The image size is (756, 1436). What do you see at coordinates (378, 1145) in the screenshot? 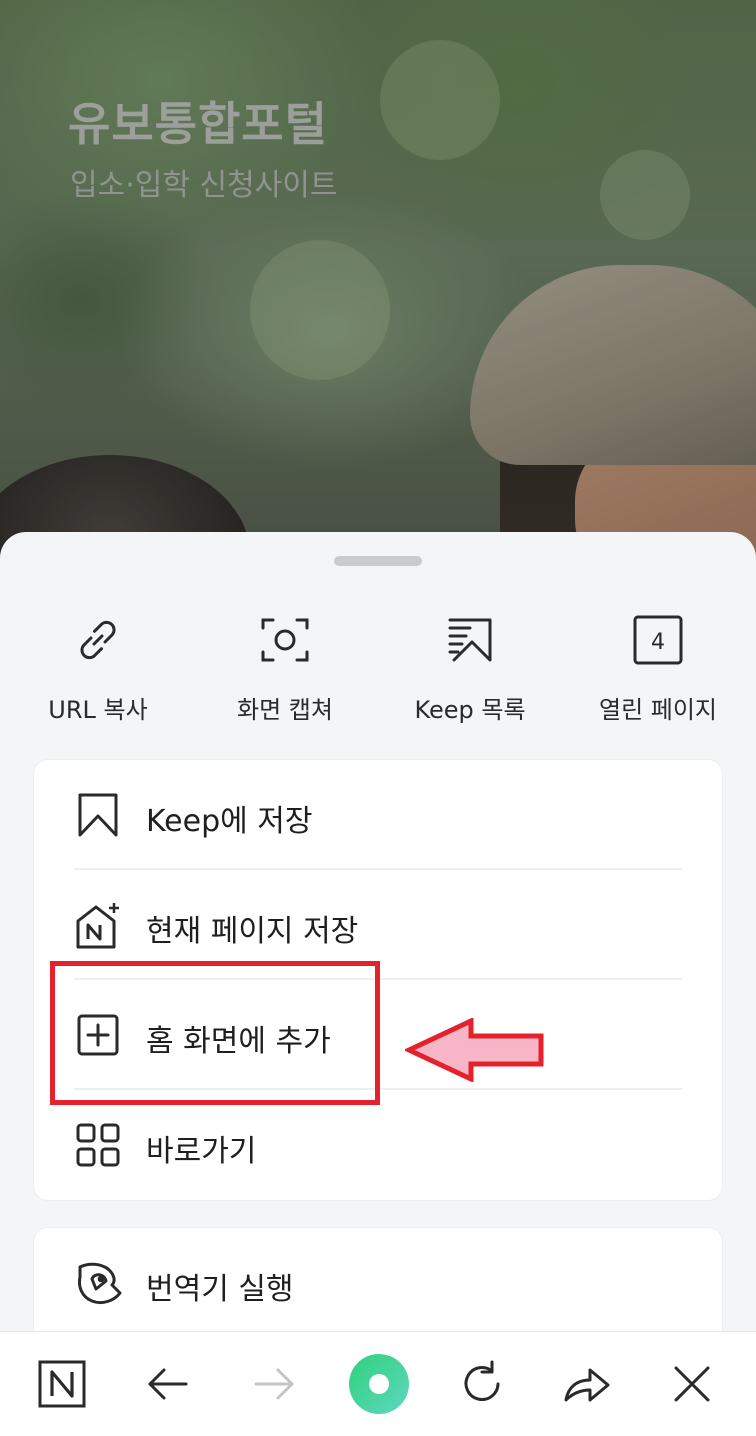
I see `shortcuts-item: 바로가기` at bounding box center [378, 1145].